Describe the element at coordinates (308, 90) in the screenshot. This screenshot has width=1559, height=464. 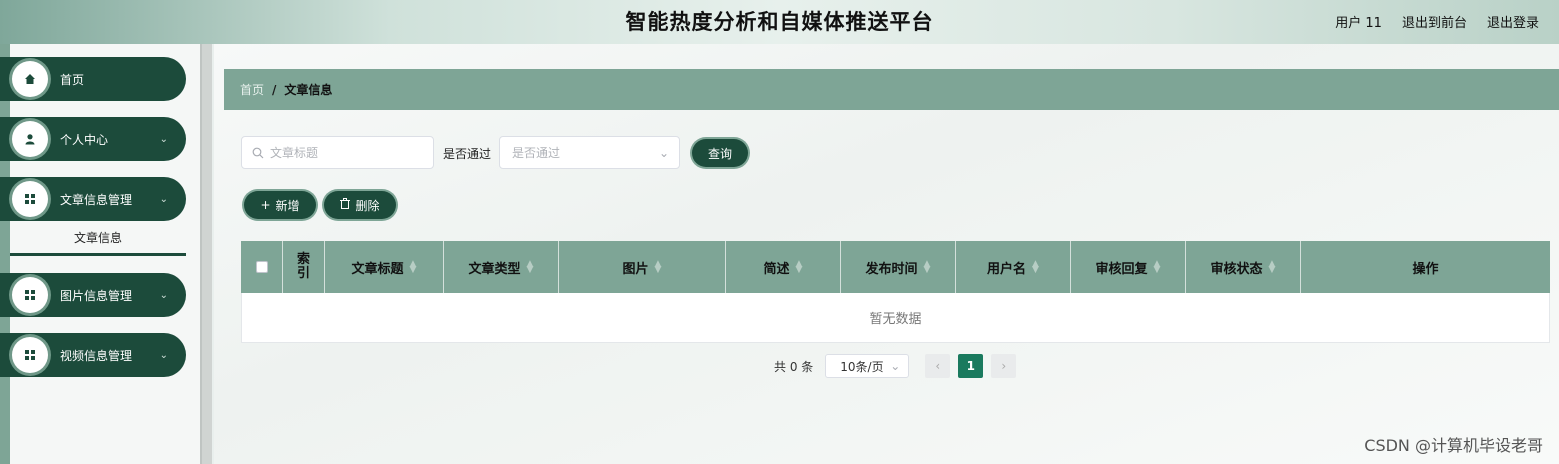
I see `breadcrumb-current: 文章信息` at that location.